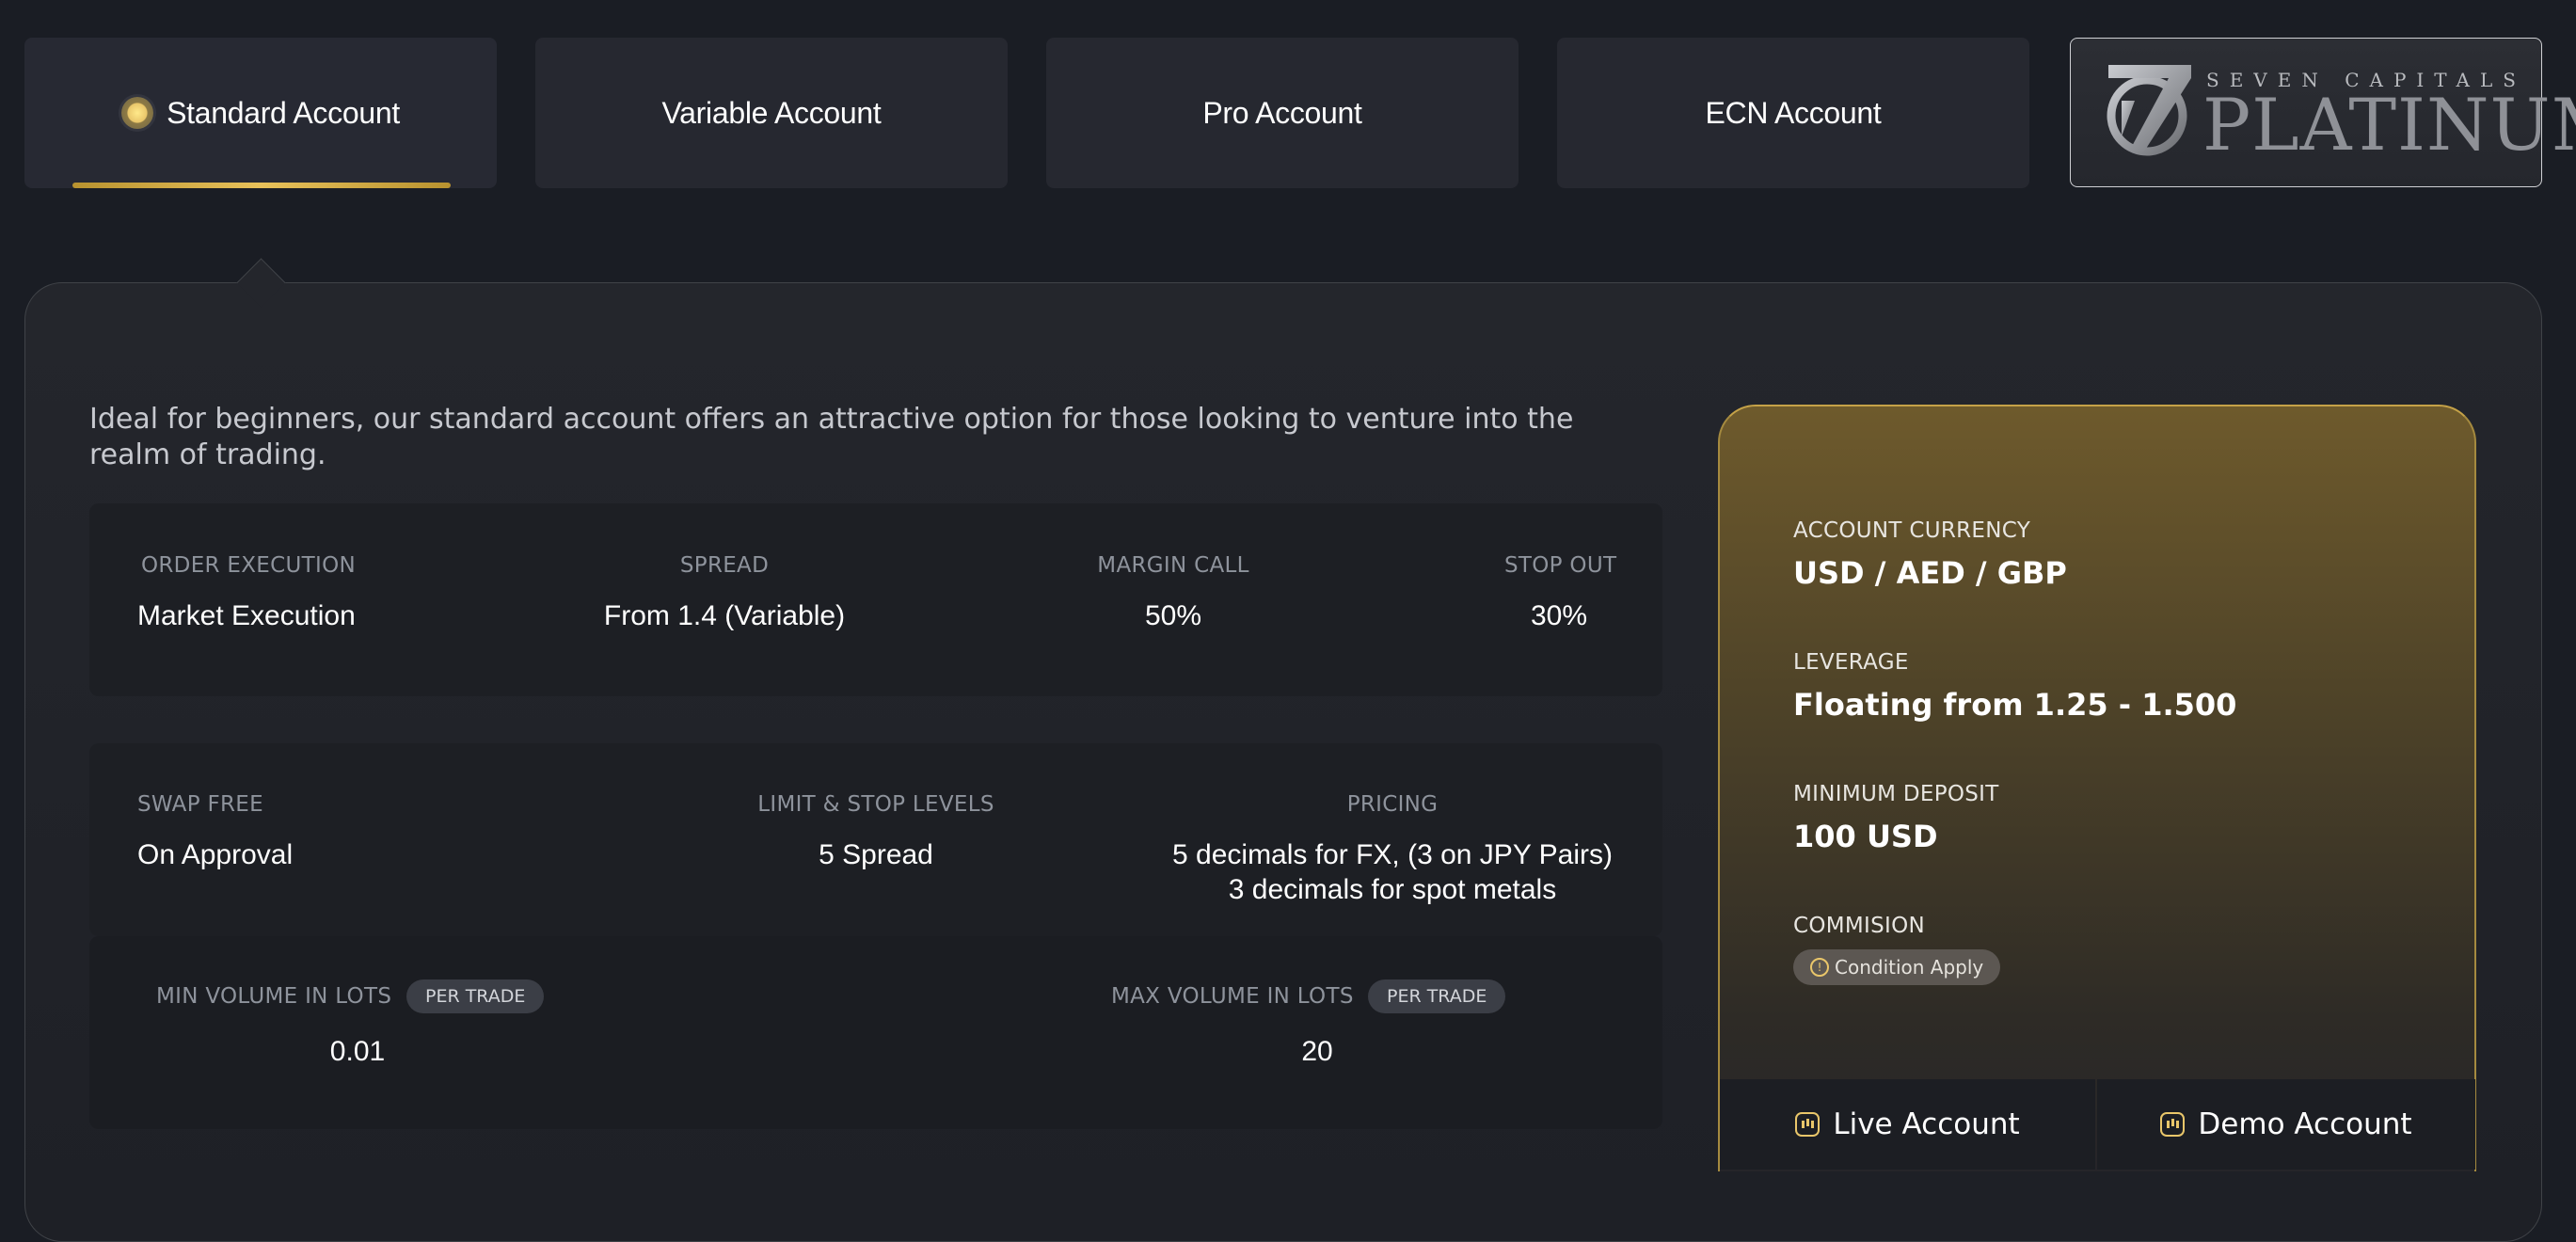 The image size is (2576, 1242). I want to click on tab-ecn-account: ECN Account, so click(1793, 113).